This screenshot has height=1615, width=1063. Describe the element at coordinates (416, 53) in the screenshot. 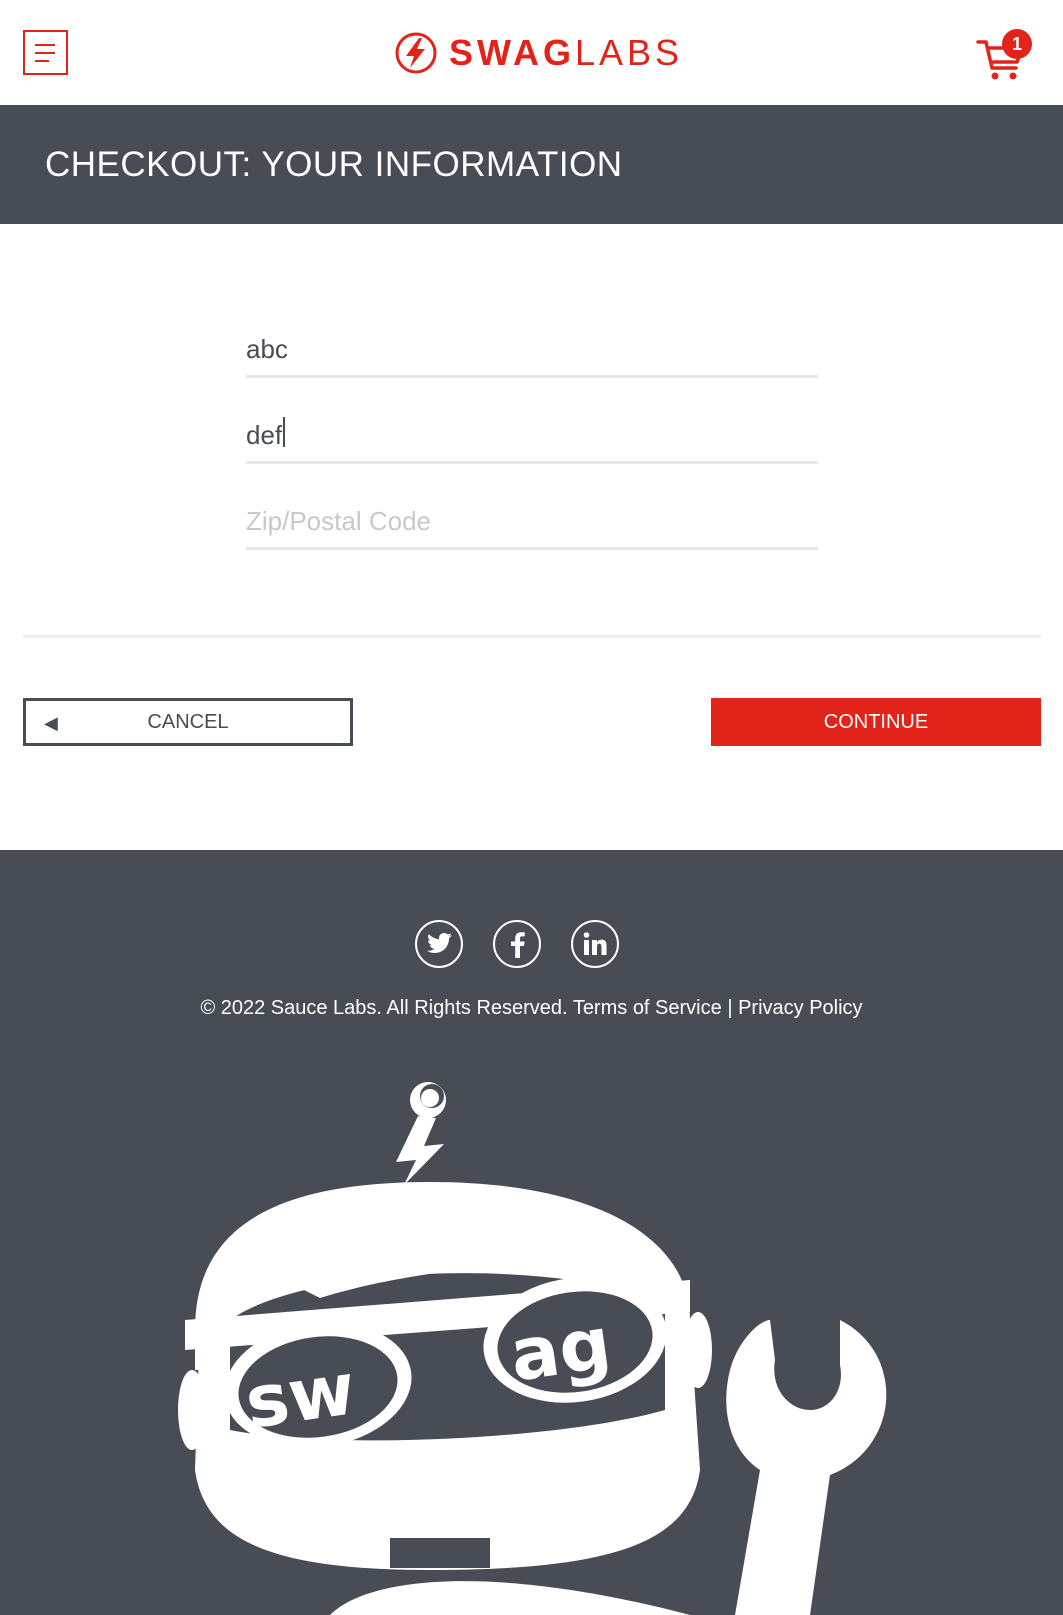

I see `bolt-logo-icon` at that location.